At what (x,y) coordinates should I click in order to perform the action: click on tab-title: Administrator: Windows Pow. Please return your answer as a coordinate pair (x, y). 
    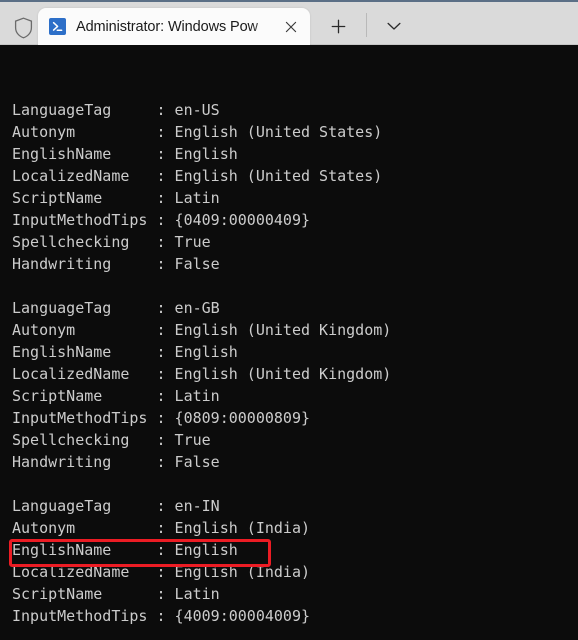
    Looking at the image, I should click on (167, 26).